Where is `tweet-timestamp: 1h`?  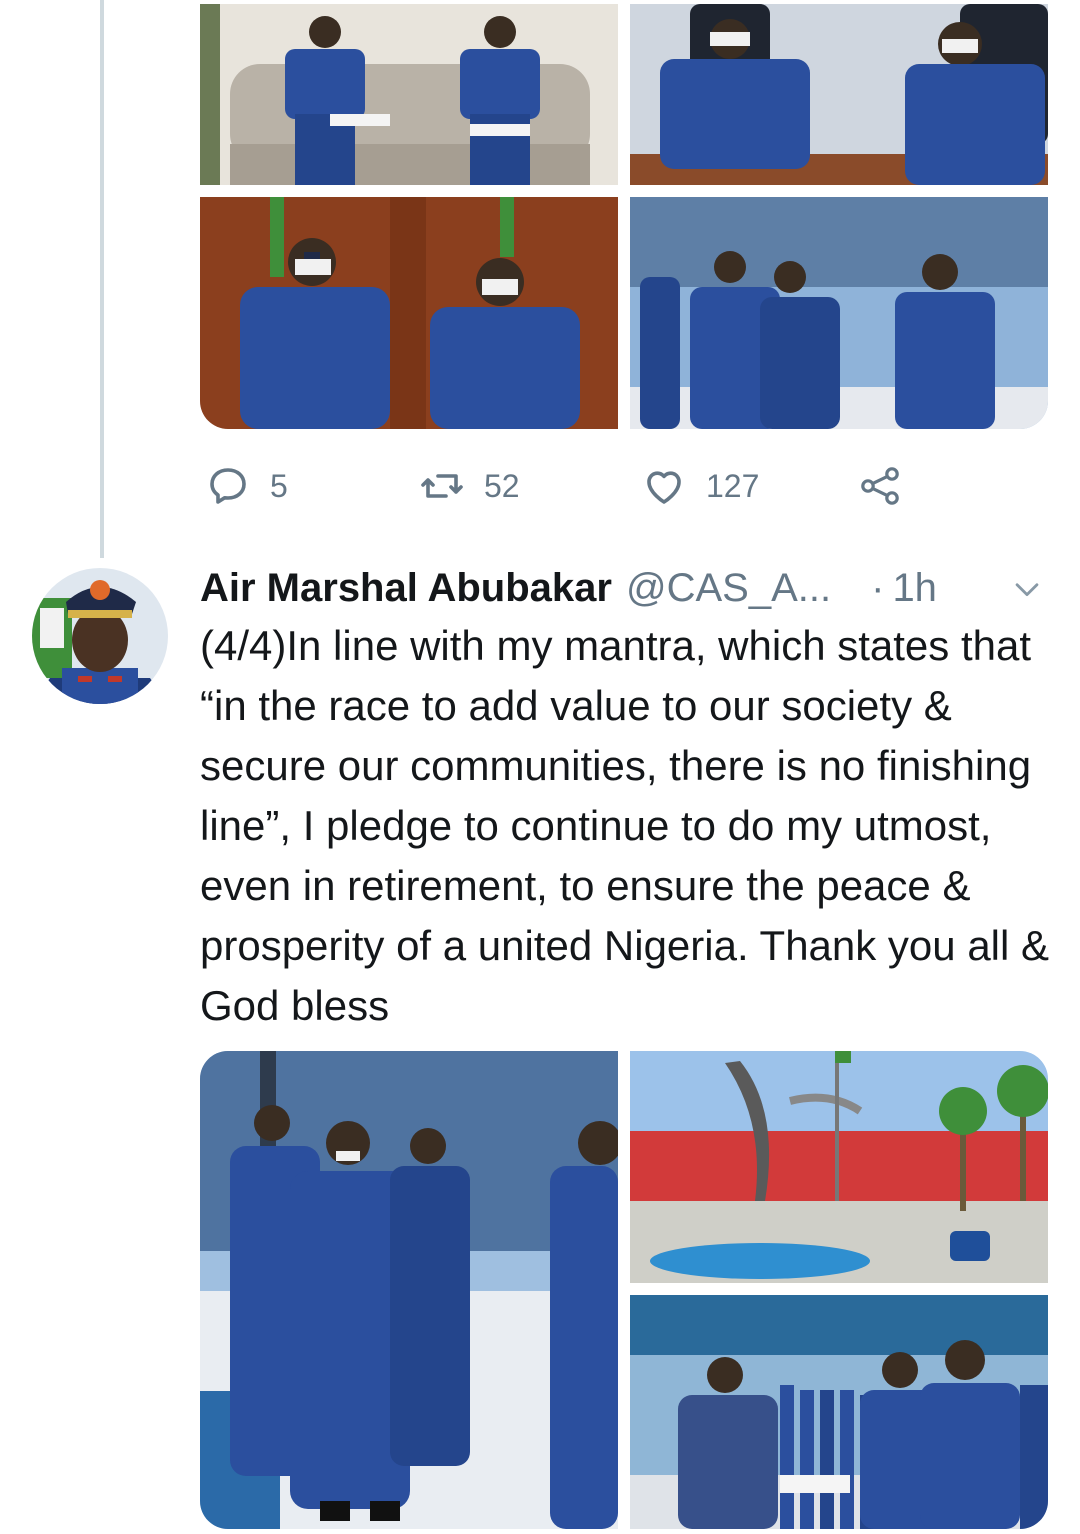
tweet-timestamp: 1h is located at coordinates (914, 588).